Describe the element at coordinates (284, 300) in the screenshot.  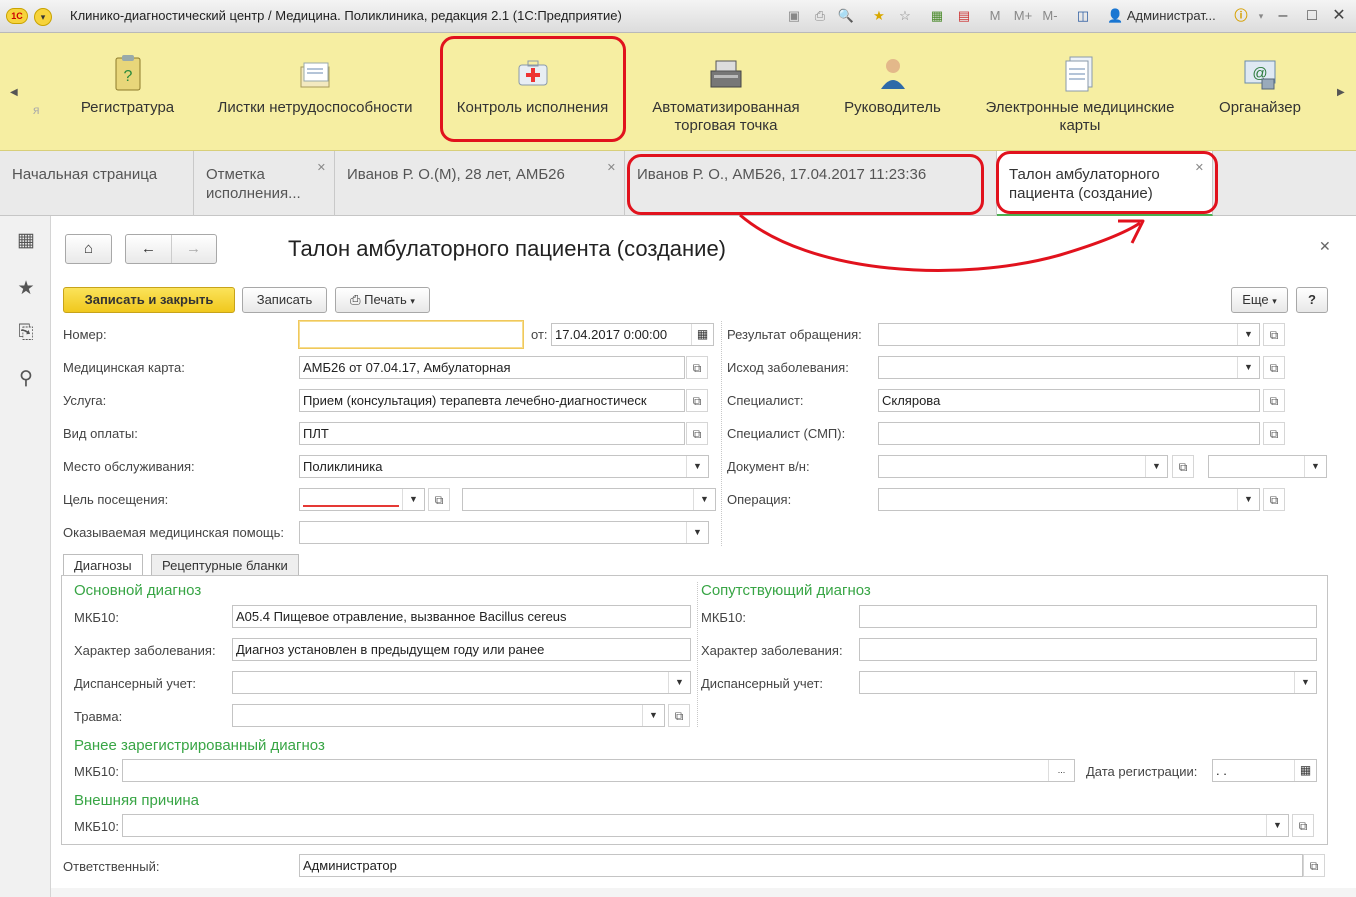
I see `save-button: Записать` at that location.